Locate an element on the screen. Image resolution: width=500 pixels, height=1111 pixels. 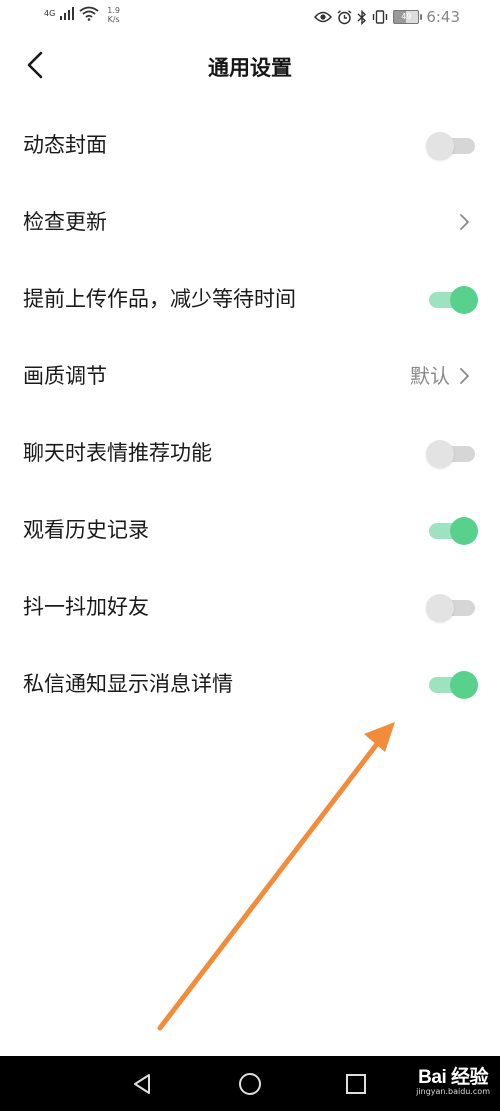
speed-unit: K/s is located at coordinates (113, 19).